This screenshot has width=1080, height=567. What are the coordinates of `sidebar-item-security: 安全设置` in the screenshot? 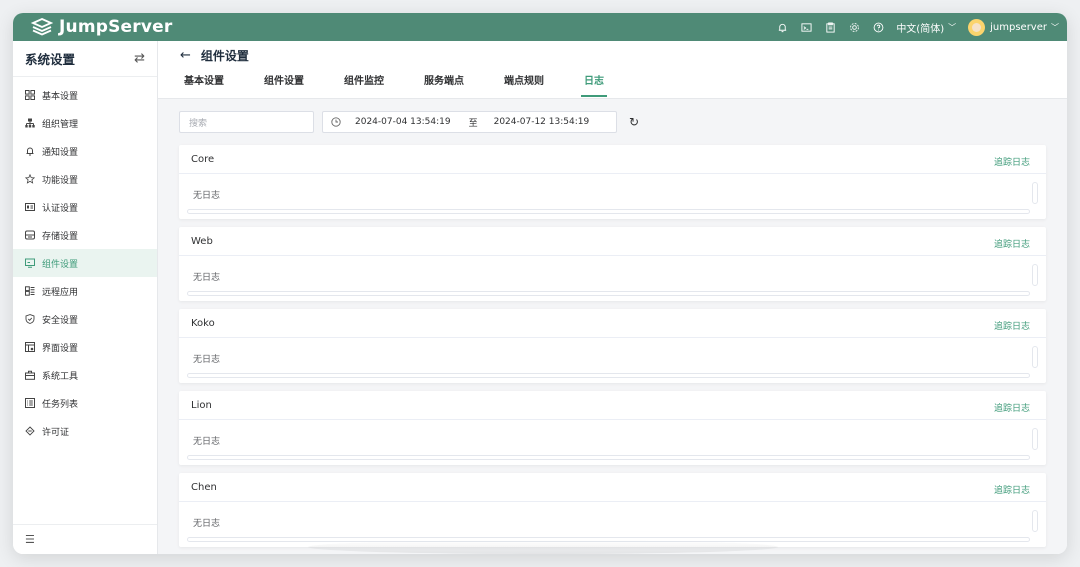 It's located at (85, 319).